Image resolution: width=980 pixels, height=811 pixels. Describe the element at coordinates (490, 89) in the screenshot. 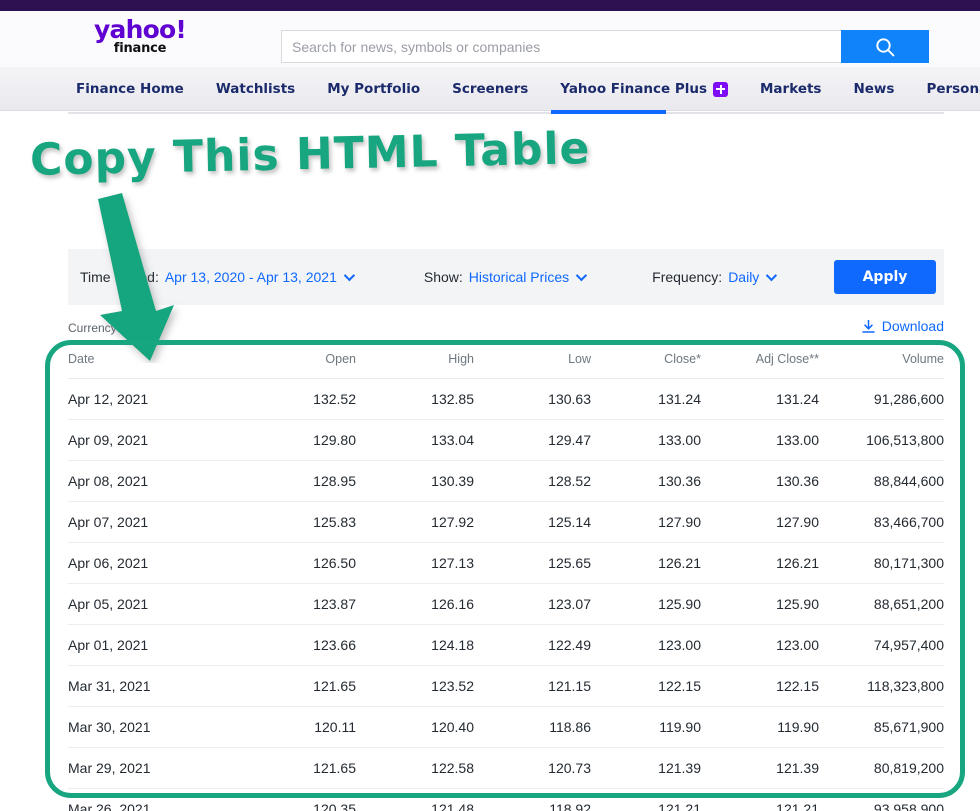

I see `nav-item-screeners: Screeners` at that location.